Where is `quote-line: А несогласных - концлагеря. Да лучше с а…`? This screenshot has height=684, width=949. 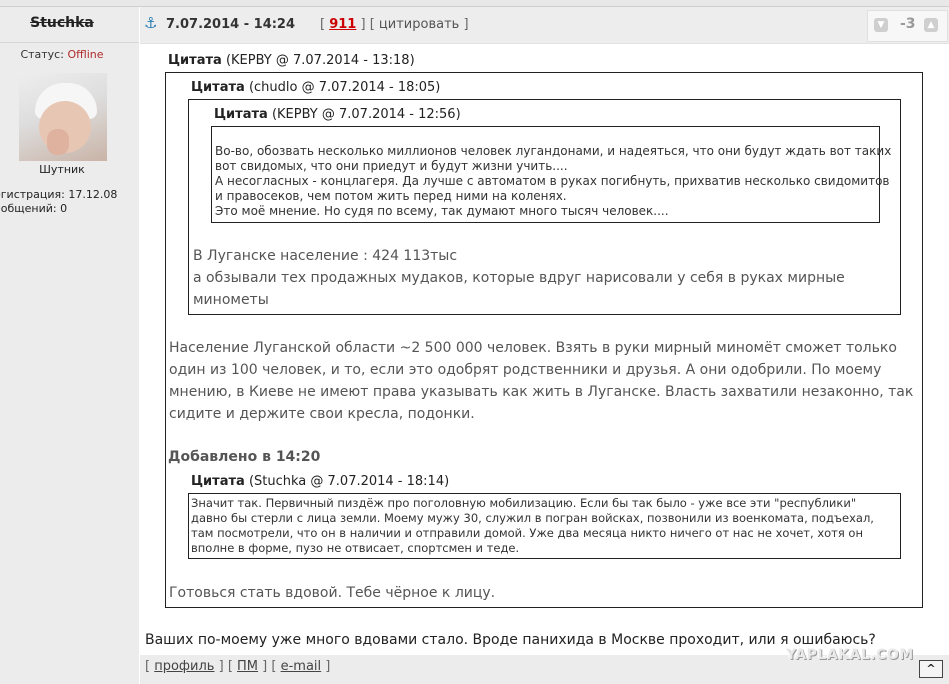
quote-line: А несогласных - концлагеря. Да лучше с а… is located at coordinates (552, 181).